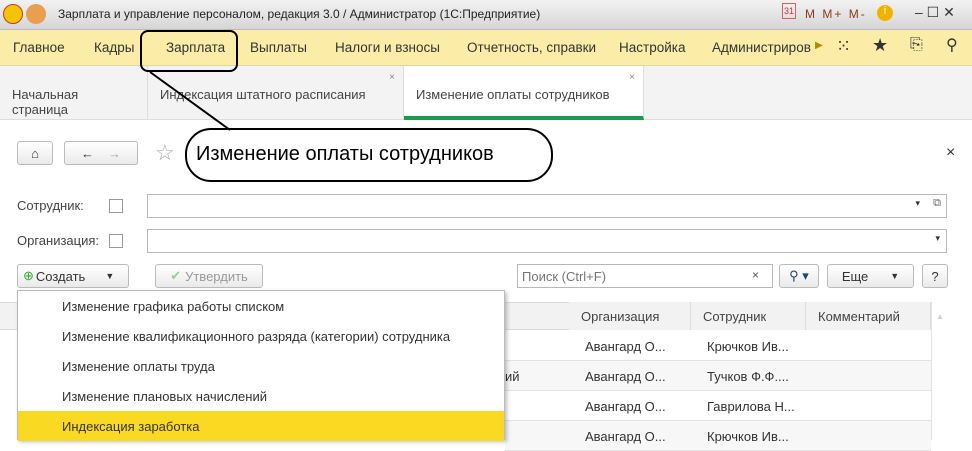 The image size is (972, 451). I want to click on search-input, so click(645, 276).